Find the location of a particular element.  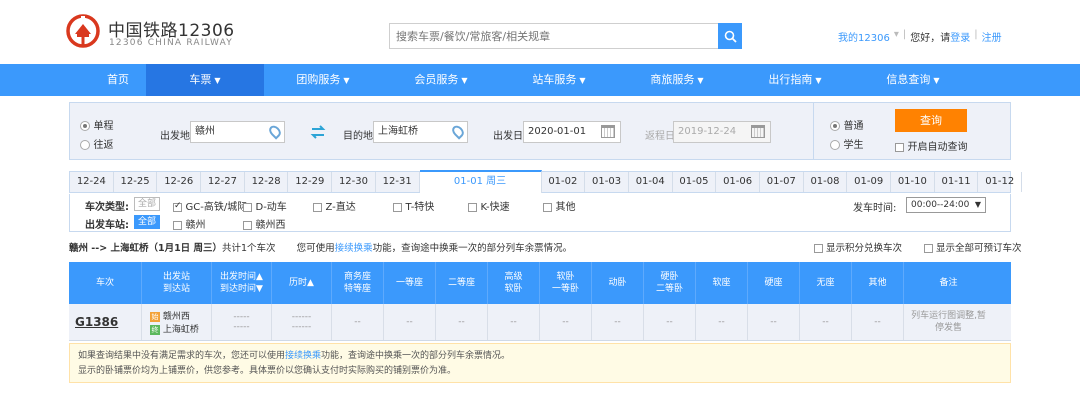

nav-item: 站车服务 ▼ is located at coordinates (559, 80).